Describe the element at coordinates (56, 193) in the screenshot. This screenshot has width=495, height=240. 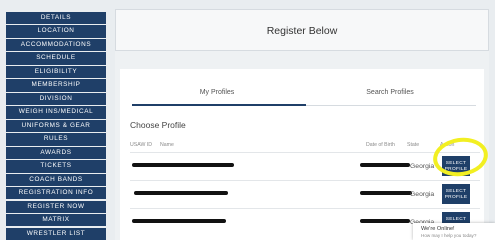
I see `sidebar-item-registration-info: REGISTRATION INFO` at that location.